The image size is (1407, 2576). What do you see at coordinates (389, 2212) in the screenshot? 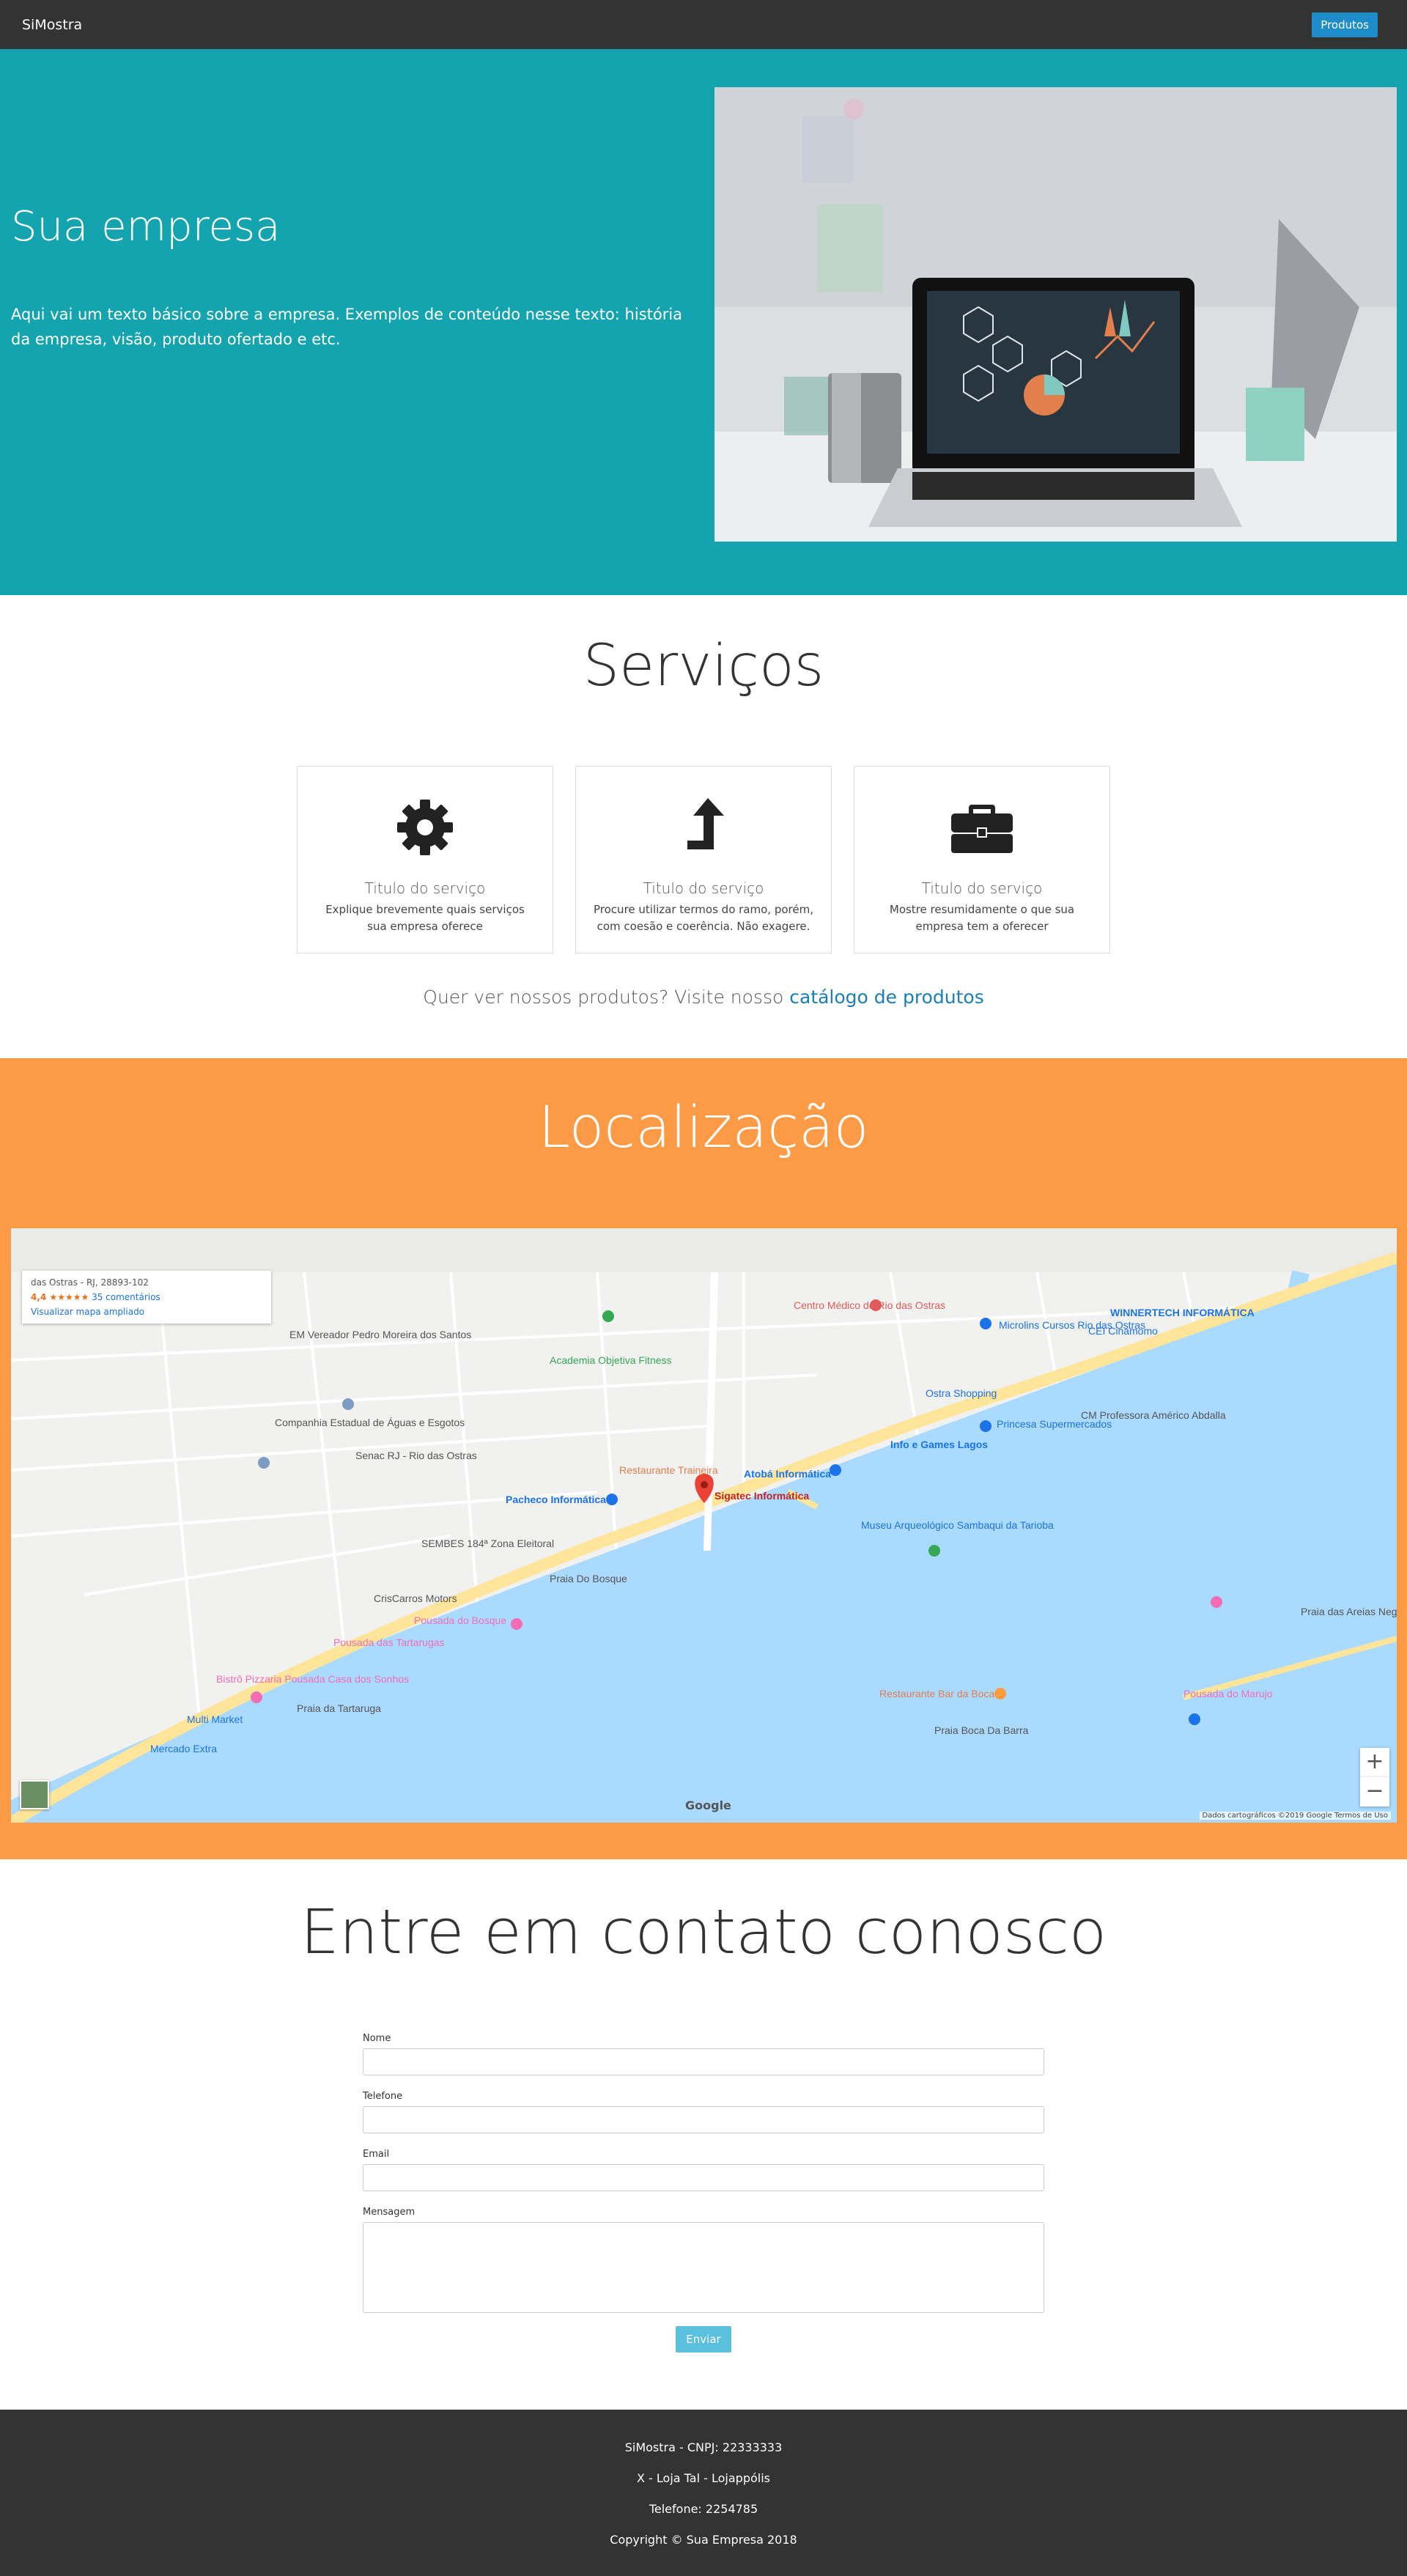
I see `message-label: Mensagem` at bounding box center [389, 2212].